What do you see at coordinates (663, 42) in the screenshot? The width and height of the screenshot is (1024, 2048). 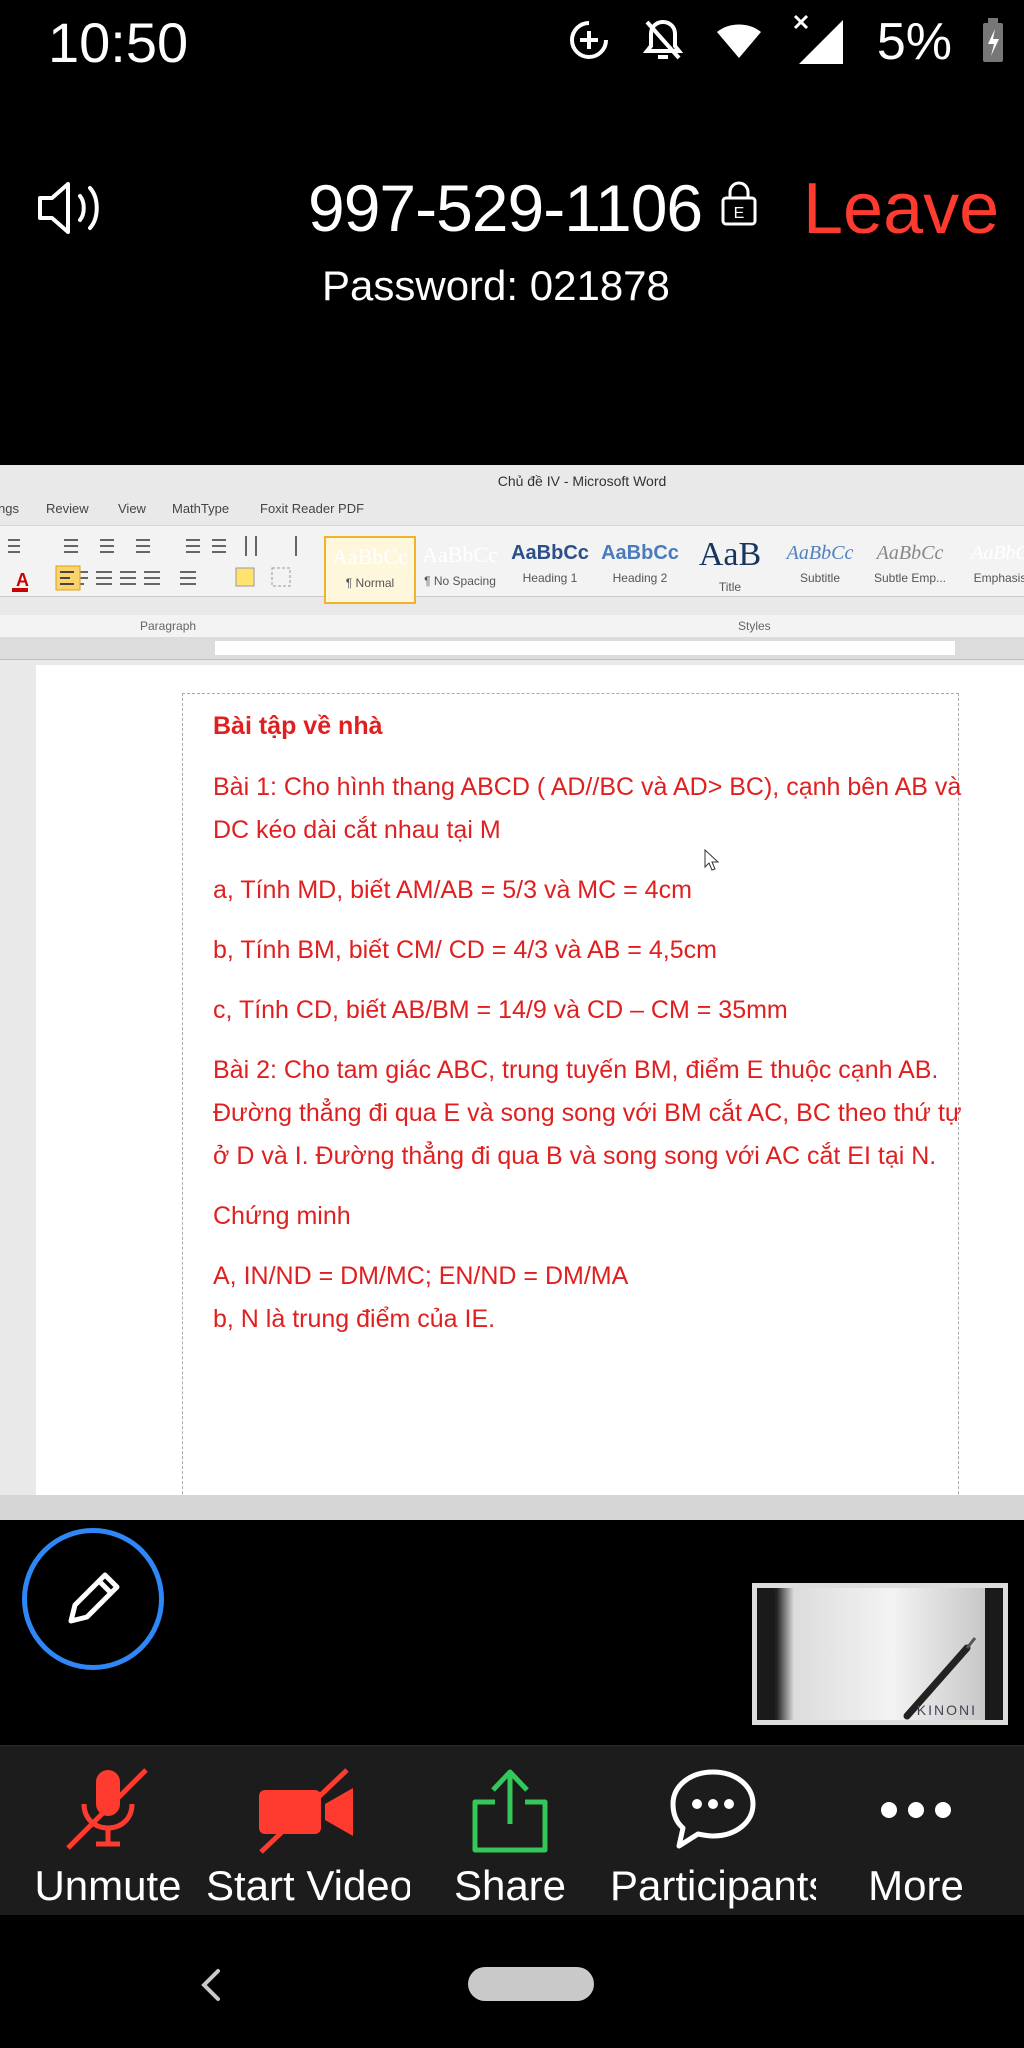 I see `notifications-off-icon` at bounding box center [663, 42].